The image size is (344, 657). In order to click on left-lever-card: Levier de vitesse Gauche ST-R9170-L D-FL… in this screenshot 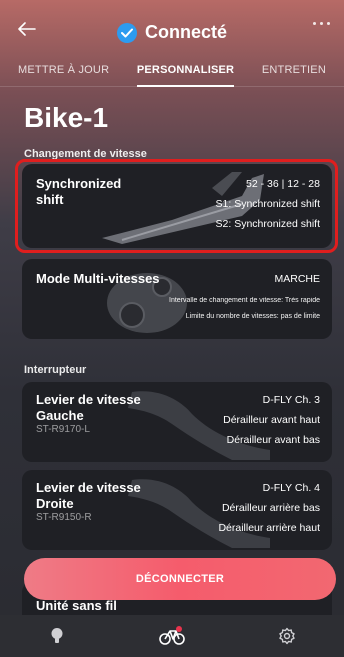, I will do `click(177, 422)`.